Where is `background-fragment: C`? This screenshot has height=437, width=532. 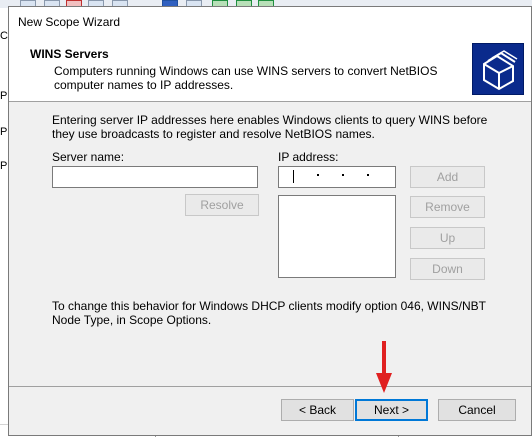 background-fragment: C is located at coordinates (4, 36).